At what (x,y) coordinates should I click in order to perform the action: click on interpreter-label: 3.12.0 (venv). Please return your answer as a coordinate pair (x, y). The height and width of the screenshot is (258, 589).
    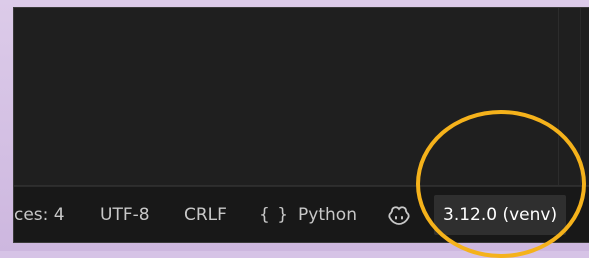
    Looking at the image, I should click on (500, 215).